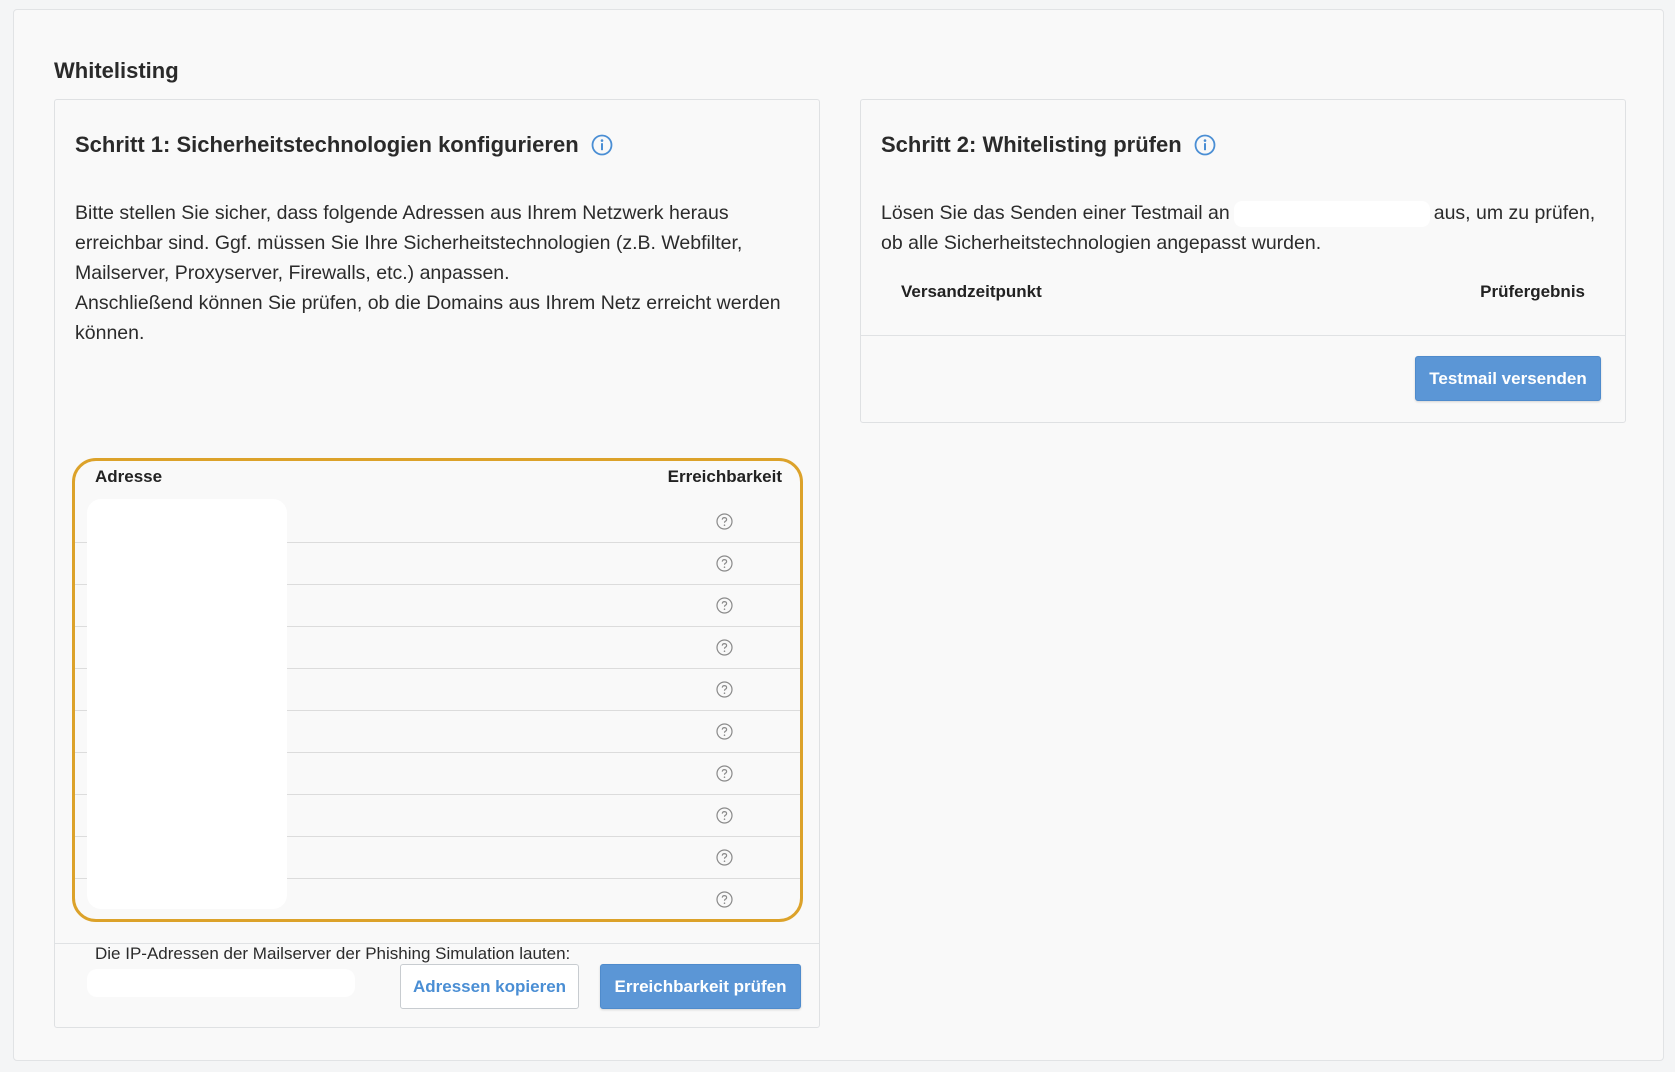 This screenshot has height=1072, width=1675. I want to click on redacted-address-list, so click(187, 704).